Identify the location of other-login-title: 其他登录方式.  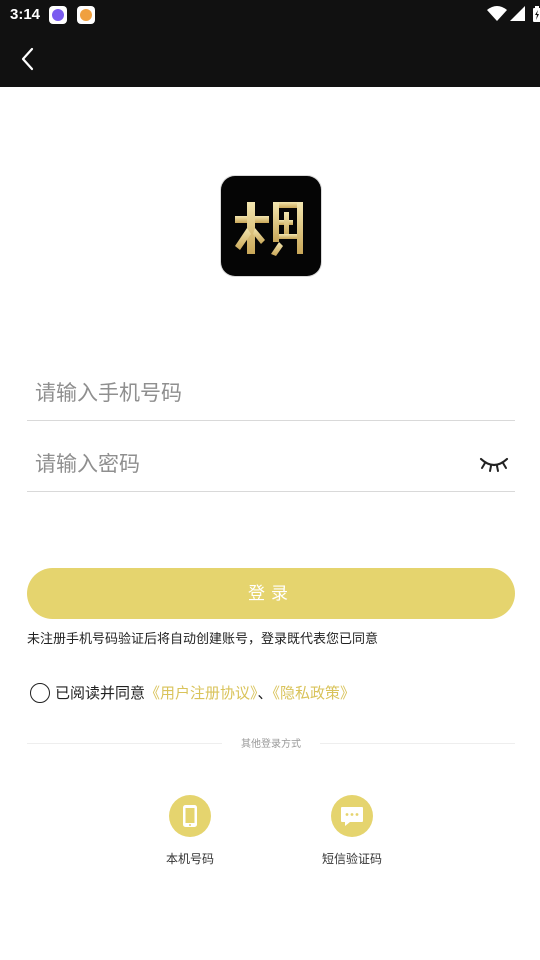
(271, 744).